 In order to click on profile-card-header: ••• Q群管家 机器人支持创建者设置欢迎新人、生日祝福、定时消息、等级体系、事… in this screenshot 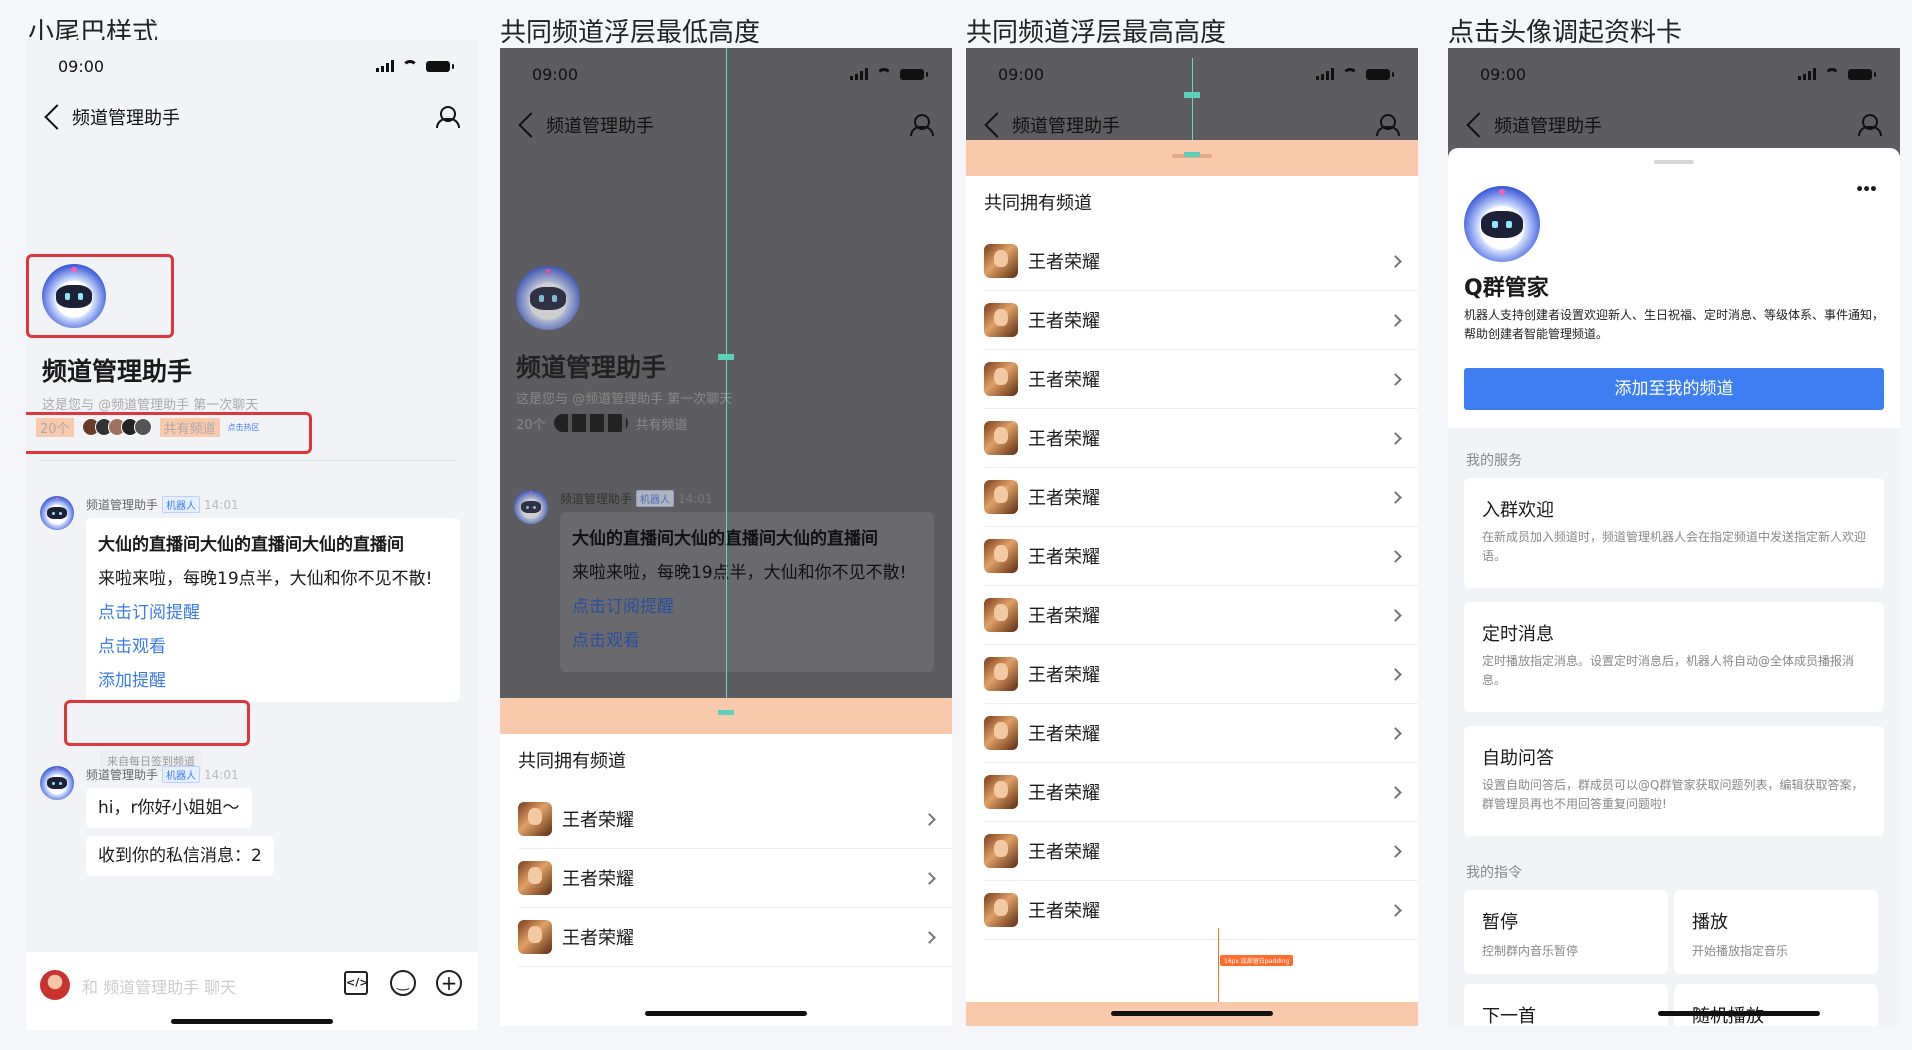, I will do `click(1674, 288)`.